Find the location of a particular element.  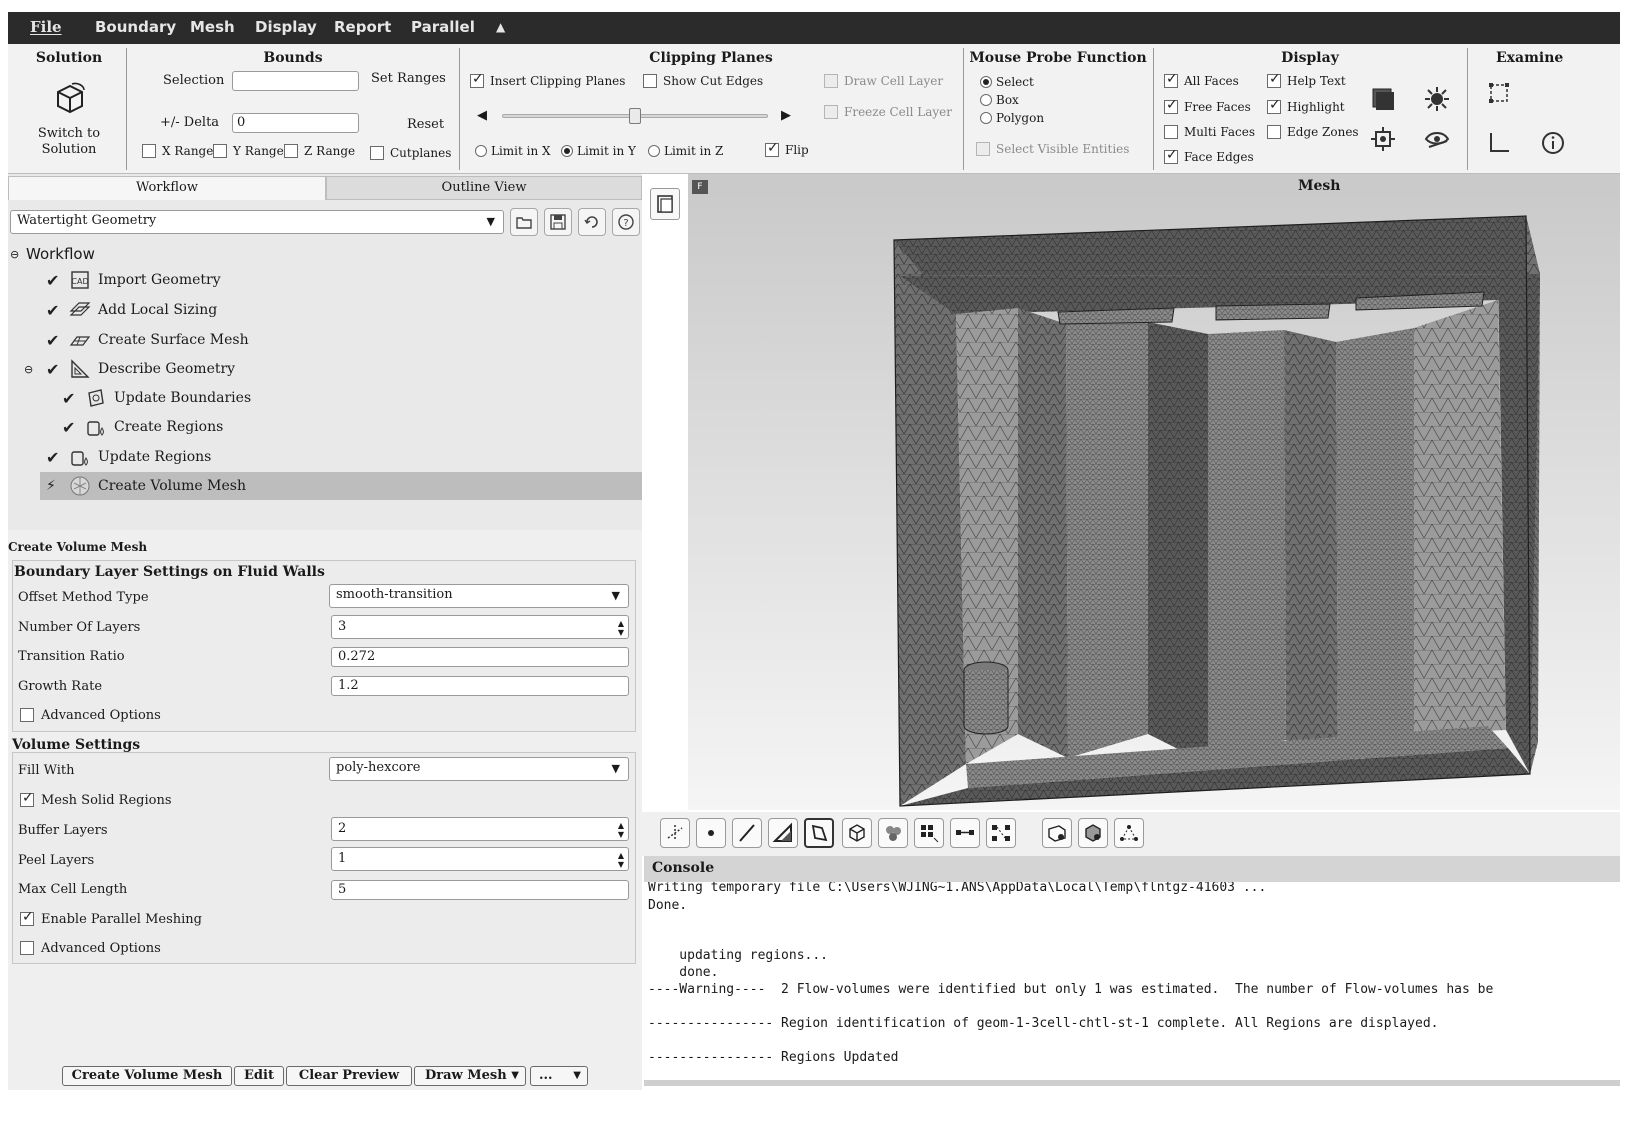

slider-left-arrow-icon: ◀ is located at coordinates (482, 115).